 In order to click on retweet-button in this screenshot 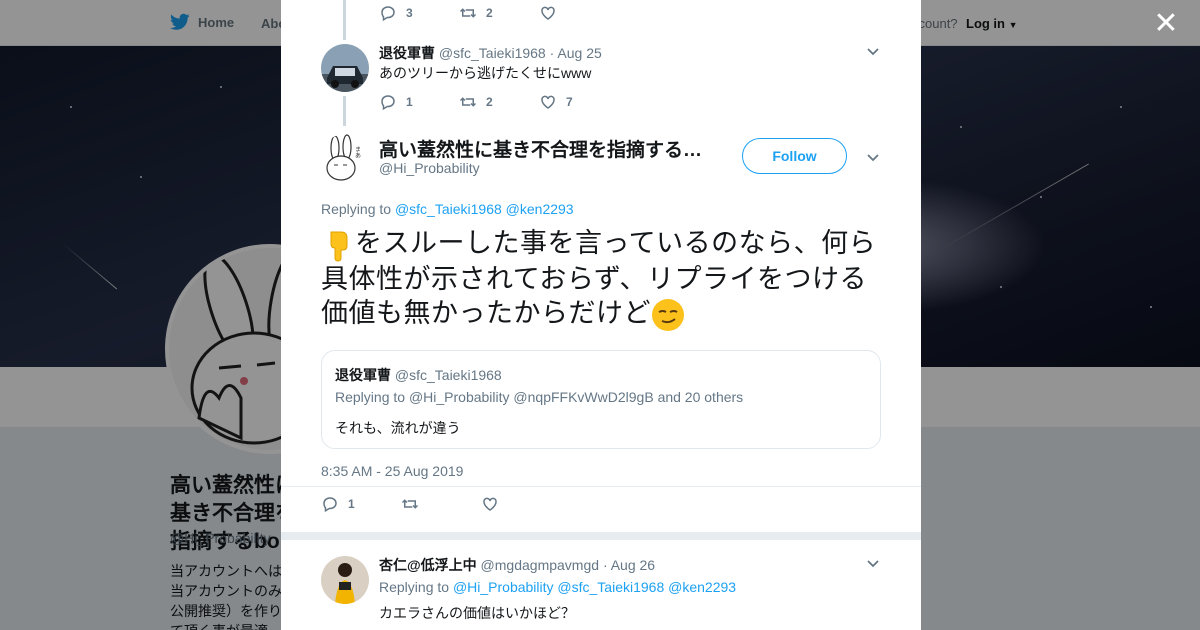, I will do `click(441, 504)`.